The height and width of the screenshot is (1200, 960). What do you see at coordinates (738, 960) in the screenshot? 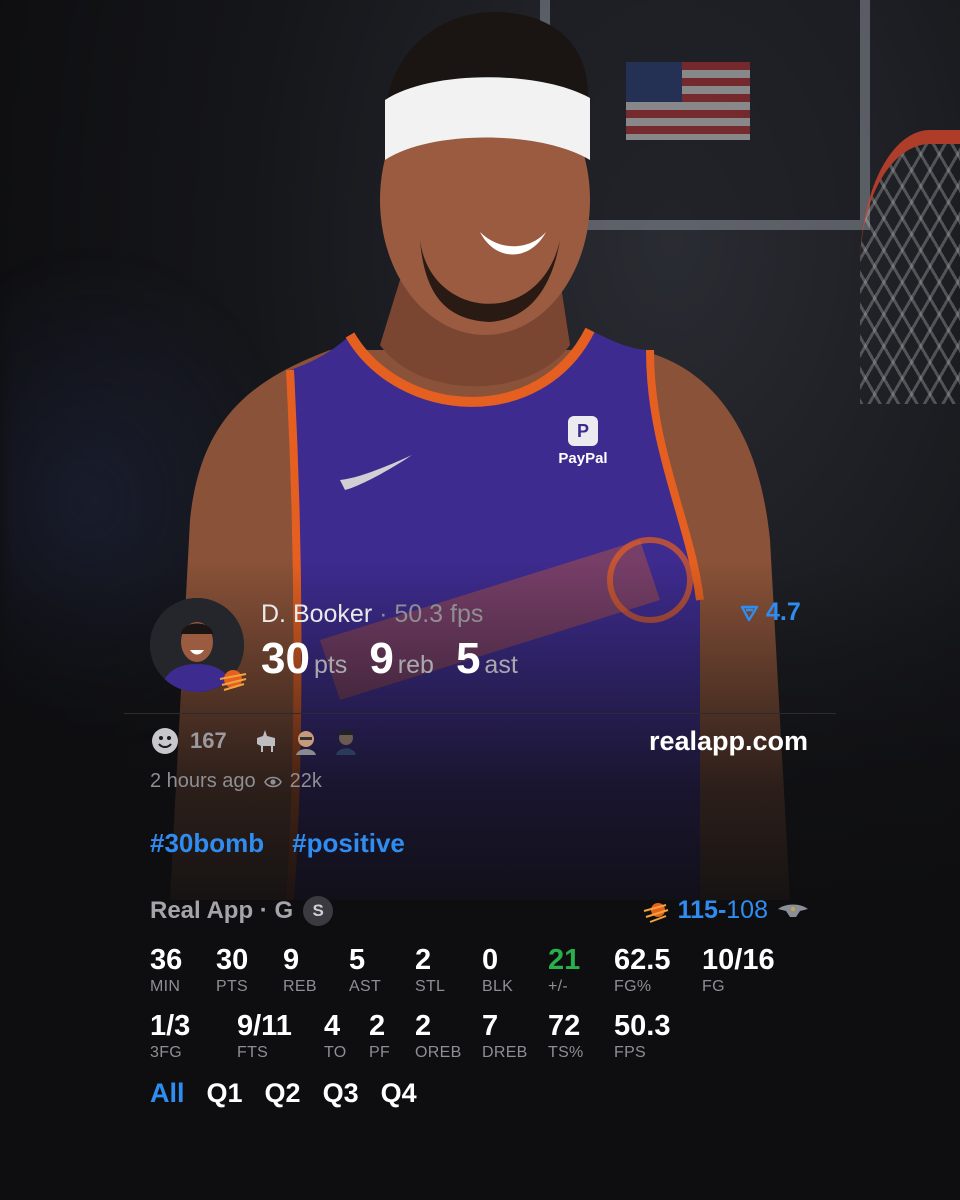
I see `stat-value: 10/16` at bounding box center [738, 960].